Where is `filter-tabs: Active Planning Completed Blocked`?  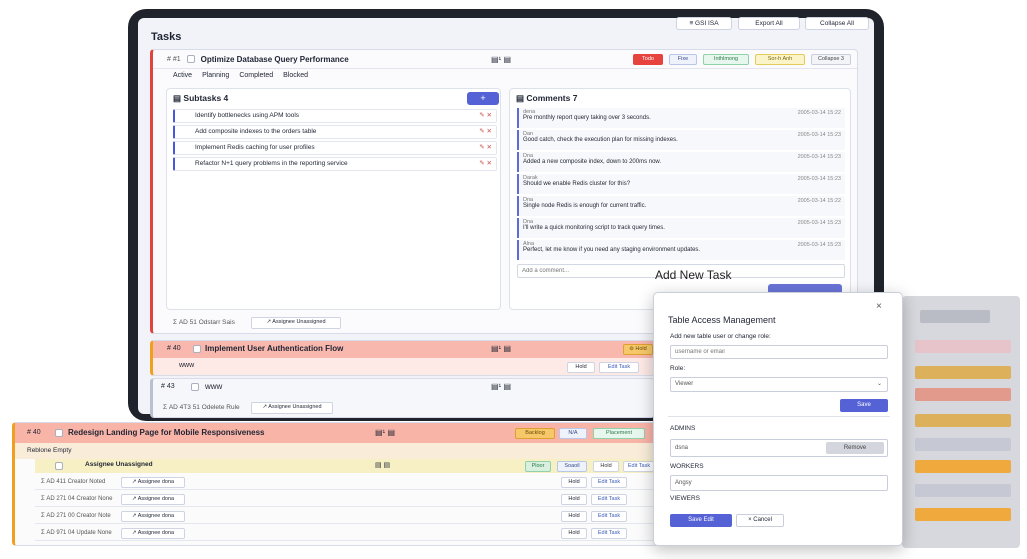 filter-tabs: Active Planning Completed Blocked is located at coordinates (240, 75).